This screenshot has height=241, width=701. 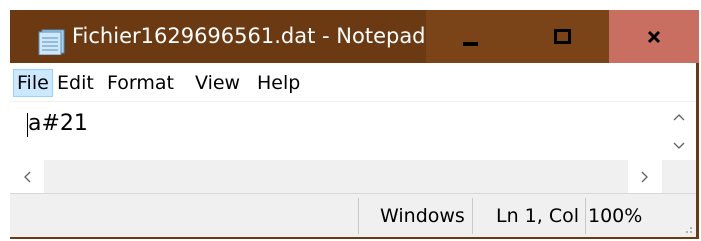 What do you see at coordinates (58, 123) in the screenshot?
I see `editor-content: a#21` at bounding box center [58, 123].